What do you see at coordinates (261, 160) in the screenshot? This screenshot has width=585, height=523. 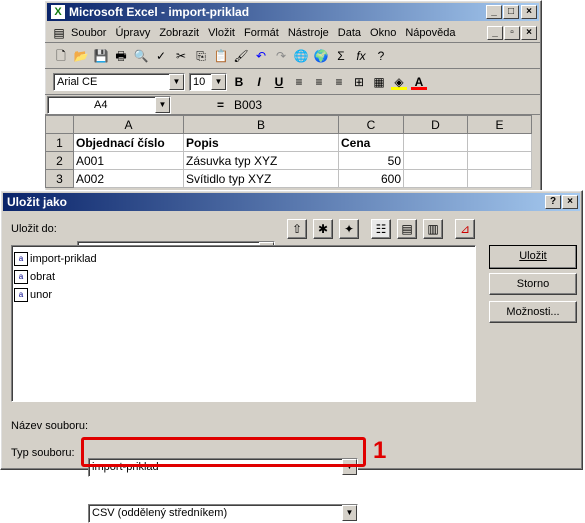 I see `cell-b2: Zásuvka typ XYZ` at bounding box center [261, 160].